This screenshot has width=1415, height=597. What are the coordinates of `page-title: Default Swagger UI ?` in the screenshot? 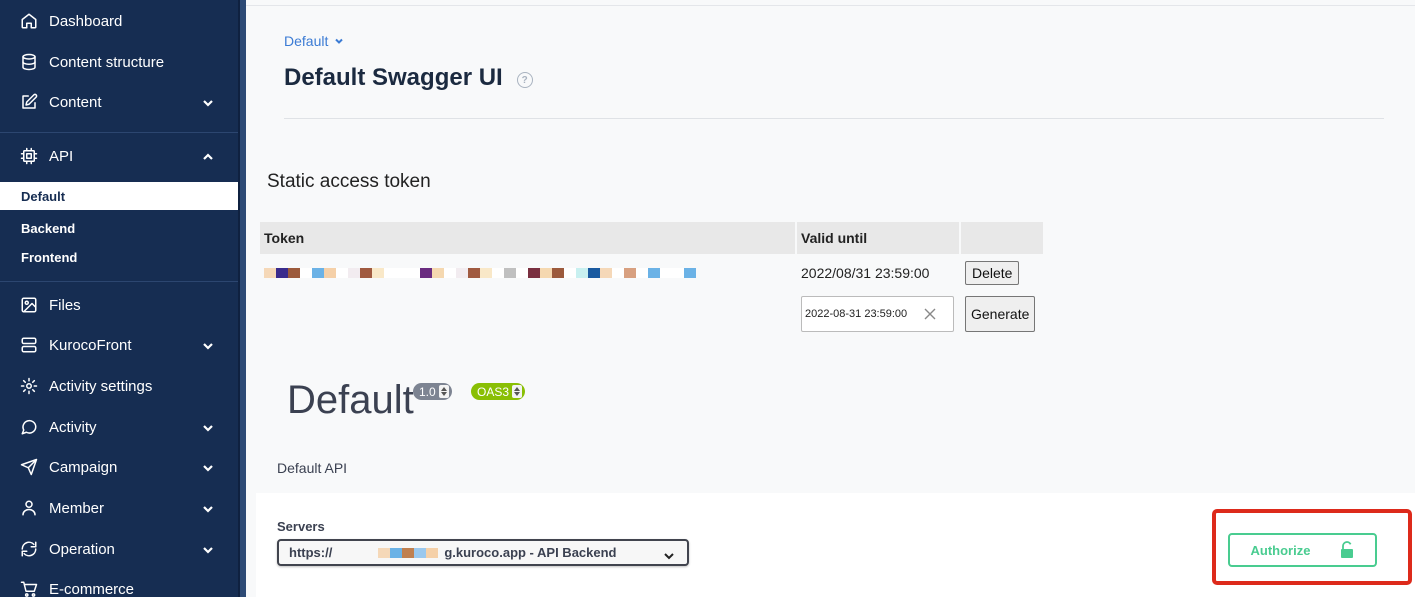 It's located at (408, 78).